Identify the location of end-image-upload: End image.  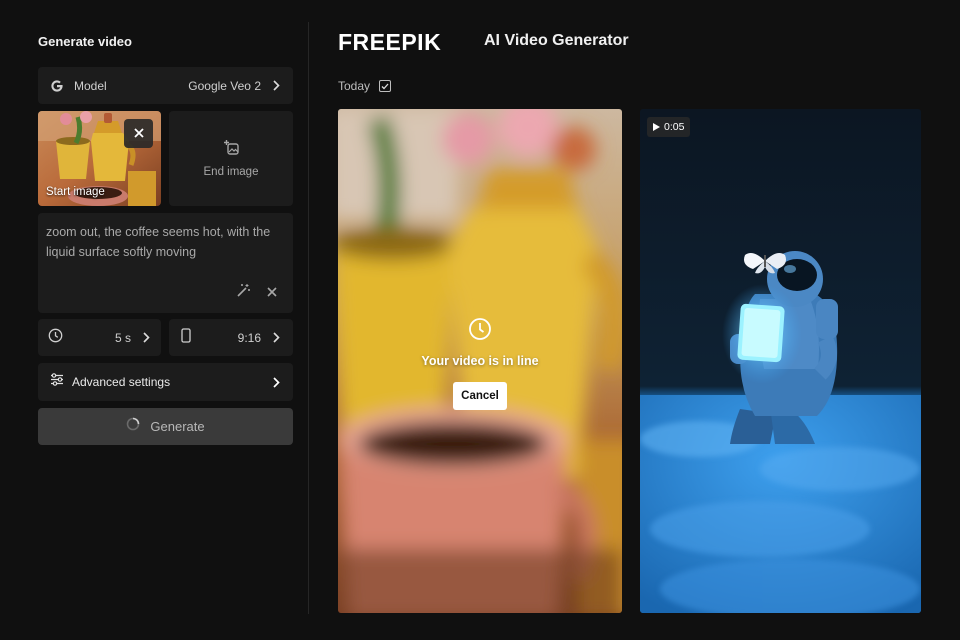
(231, 158).